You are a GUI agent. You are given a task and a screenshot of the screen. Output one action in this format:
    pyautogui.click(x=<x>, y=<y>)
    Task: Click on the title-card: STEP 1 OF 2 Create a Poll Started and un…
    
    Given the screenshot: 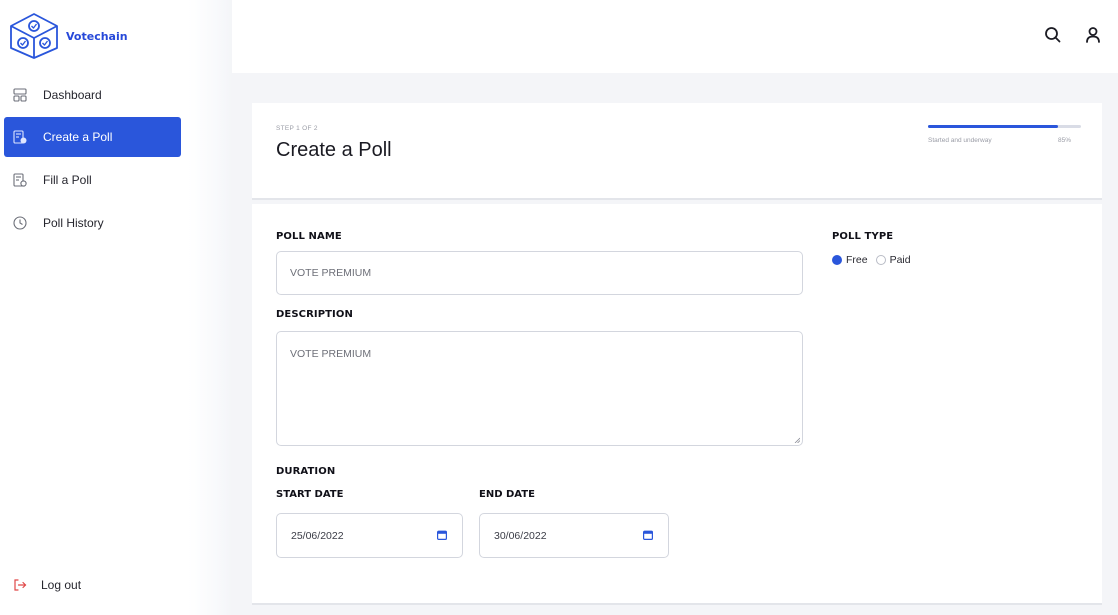 What is the action you would take?
    pyautogui.click(x=677, y=151)
    